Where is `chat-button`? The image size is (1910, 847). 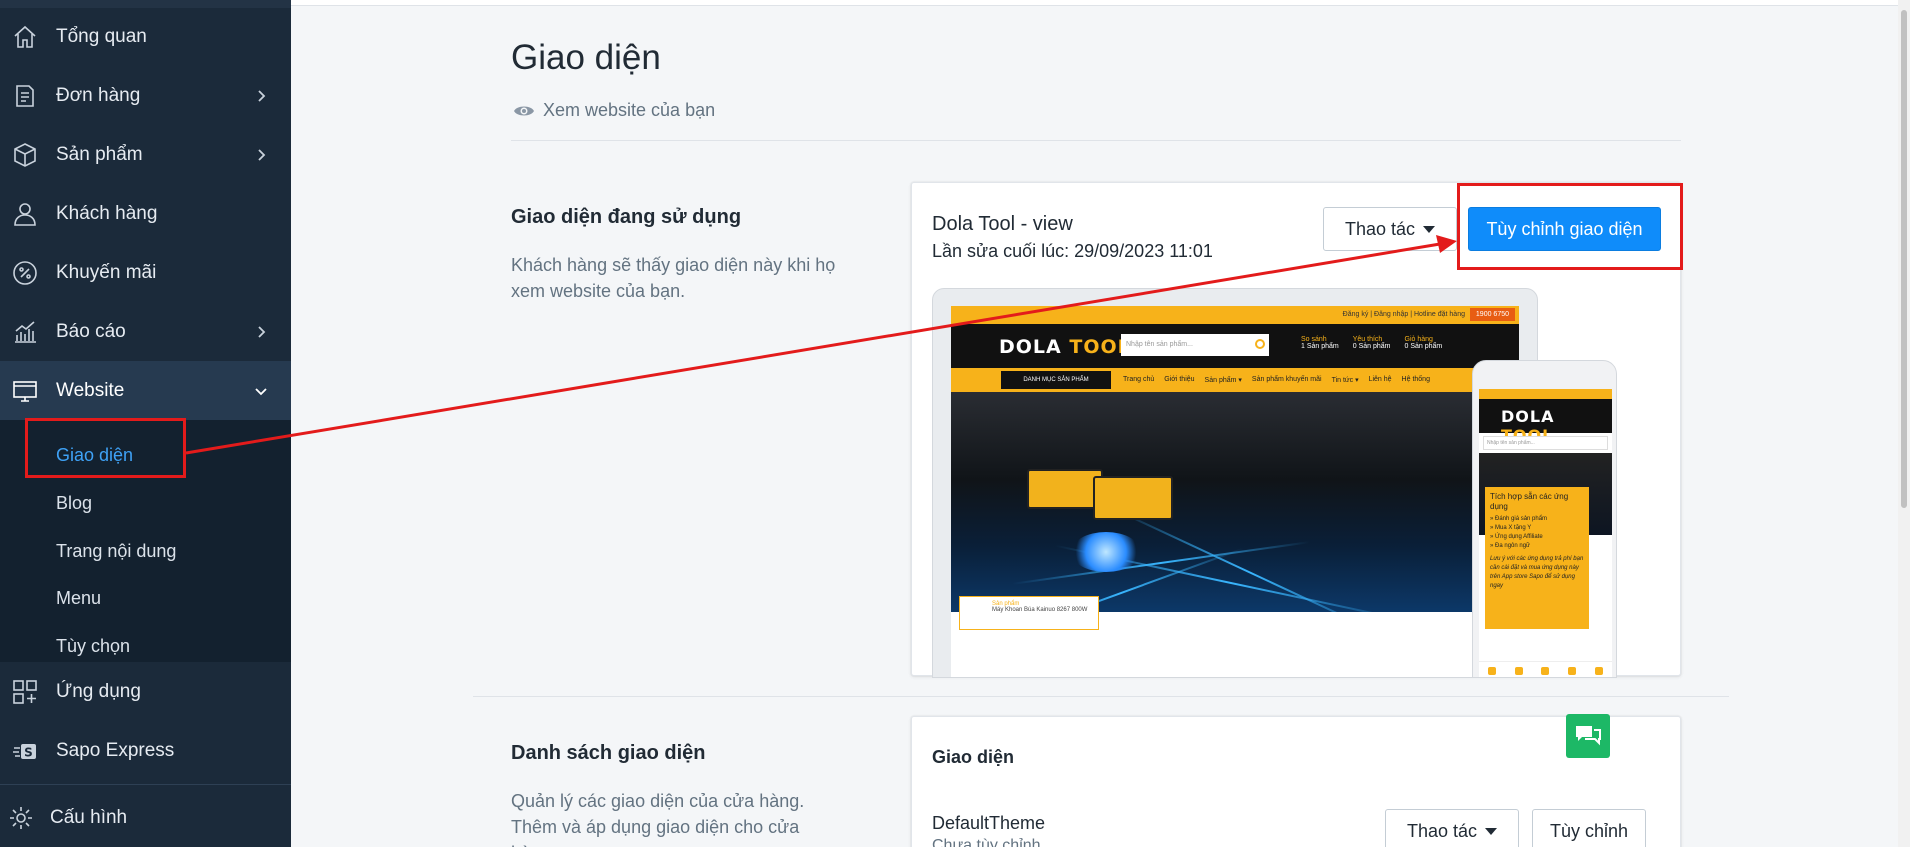
chat-button is located at coordinates (1588, 736).